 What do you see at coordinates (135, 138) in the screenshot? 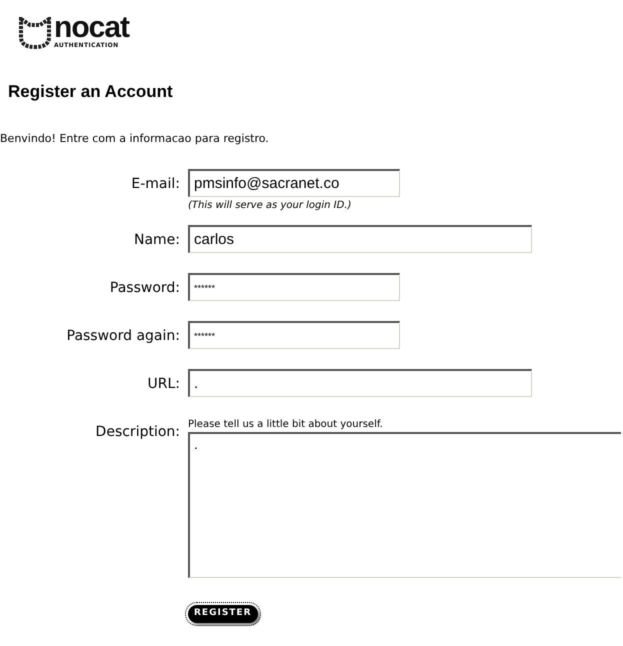
I see `intro-text: Benvindo! Entre com a informacao para registro.` at bounding box center [135, 138].